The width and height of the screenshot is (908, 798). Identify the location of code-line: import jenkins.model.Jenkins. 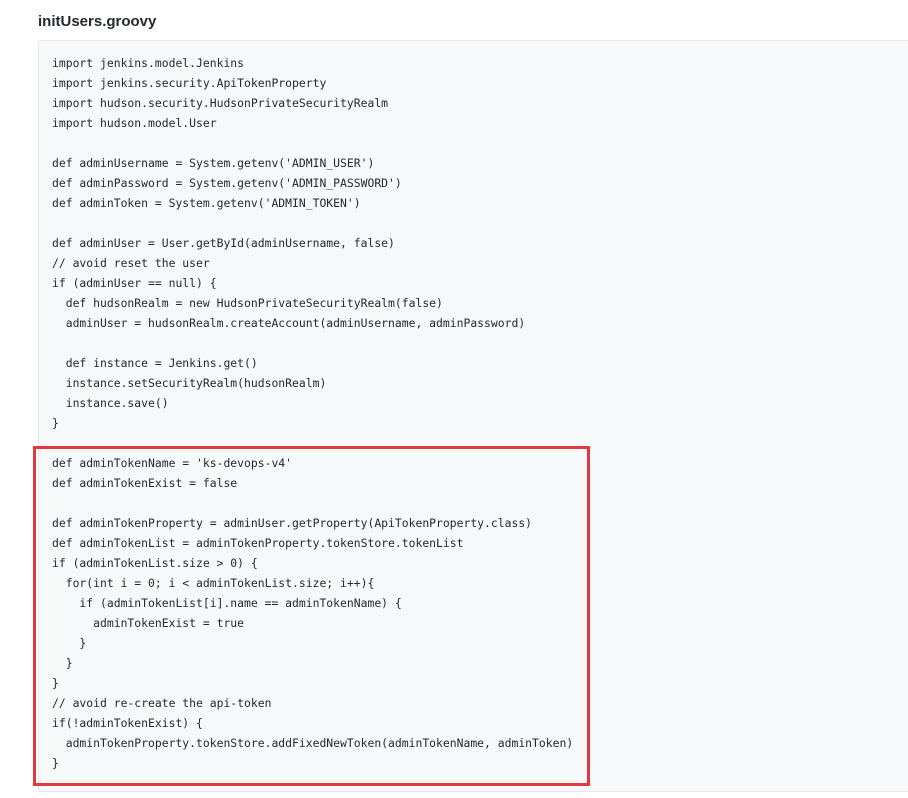
(148, 63).